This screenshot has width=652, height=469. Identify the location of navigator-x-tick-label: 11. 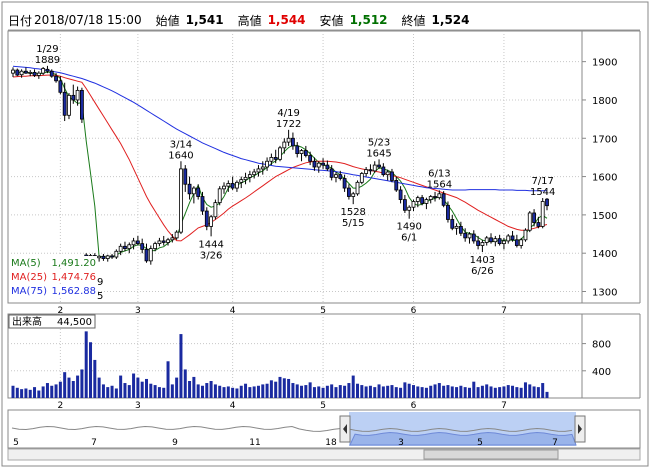
(254, 443).